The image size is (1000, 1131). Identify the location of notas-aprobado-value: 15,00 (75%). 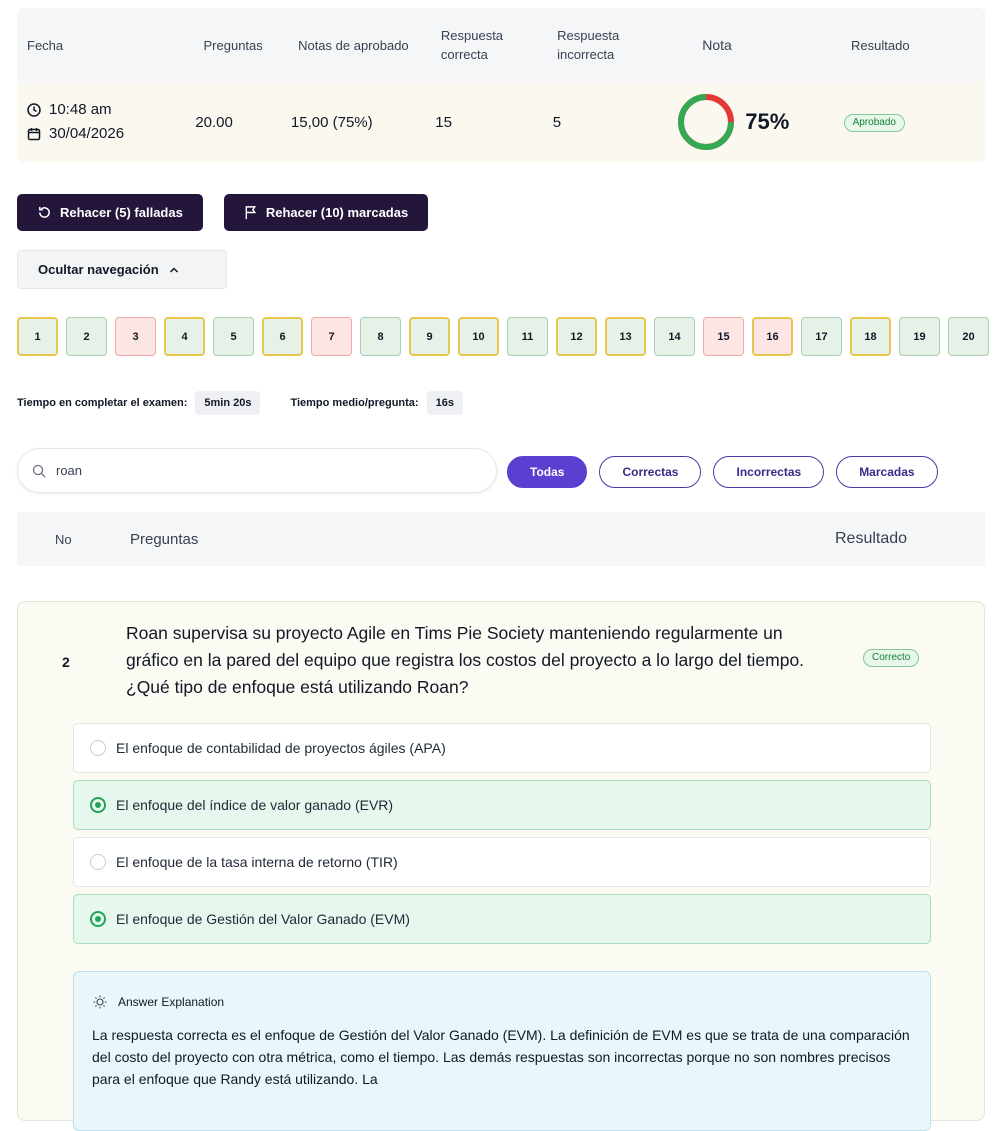
(331, 122).